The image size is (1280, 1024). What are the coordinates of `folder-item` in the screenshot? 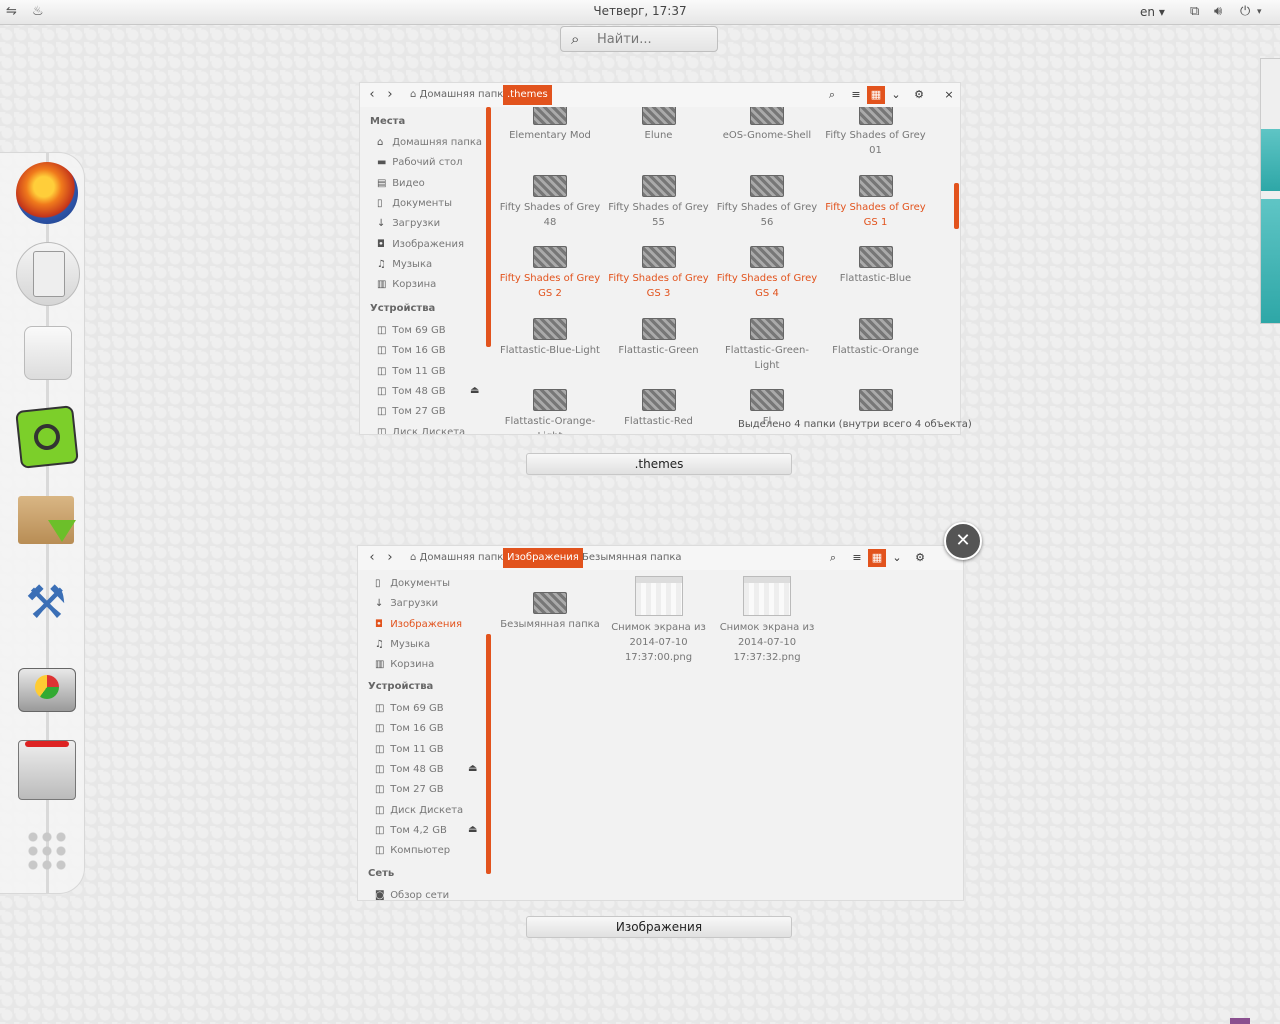 It's located at (876, 401).